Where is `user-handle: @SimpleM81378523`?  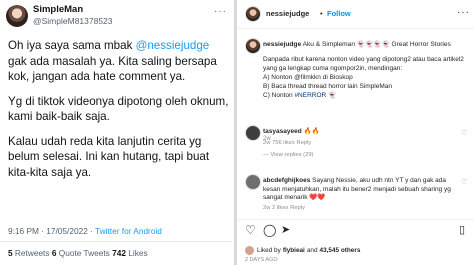 user-handle: @SimpleM81378523 is located at coordinates (73, 21).